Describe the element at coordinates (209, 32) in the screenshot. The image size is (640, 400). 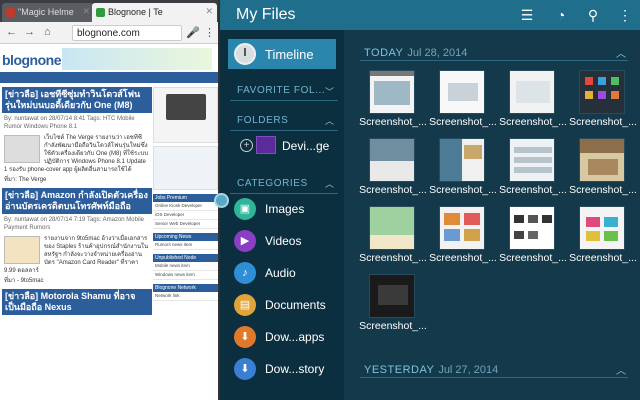
I see `browser-menu-icon: ⋮` at that location.